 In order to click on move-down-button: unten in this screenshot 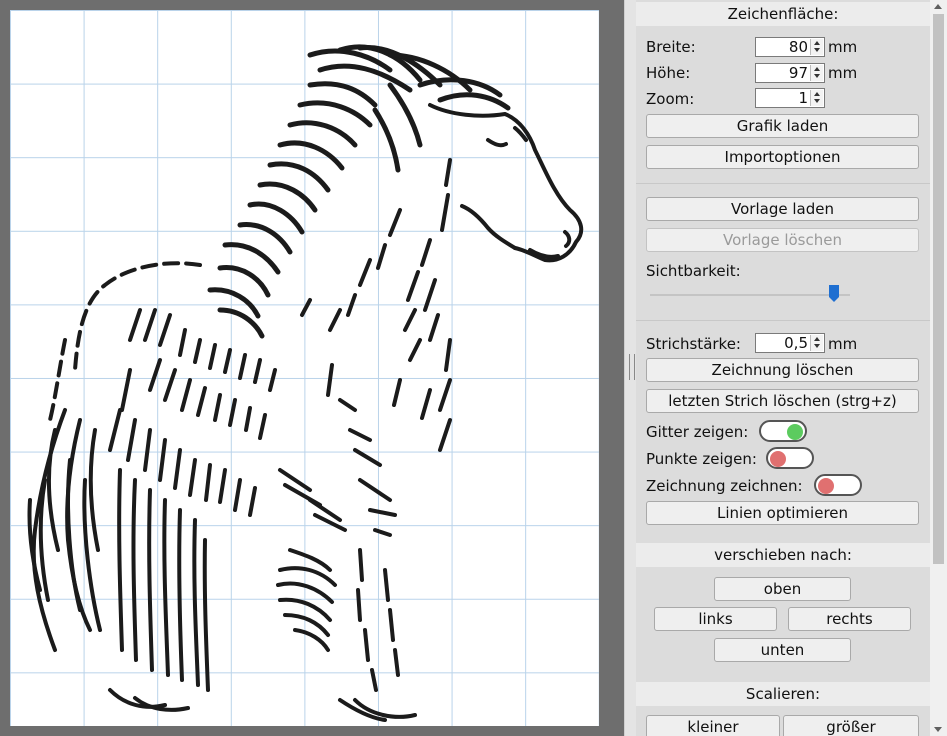, I will do `click(782, 650)`.